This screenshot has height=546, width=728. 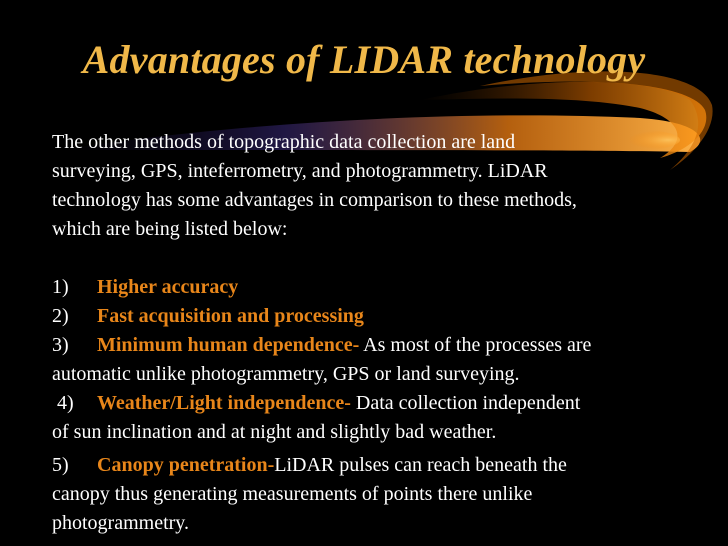 What do you see at coordinates (60, 316) in the screenshot?
I see `list-item-number: 2)` at bounding box center [60, 316].